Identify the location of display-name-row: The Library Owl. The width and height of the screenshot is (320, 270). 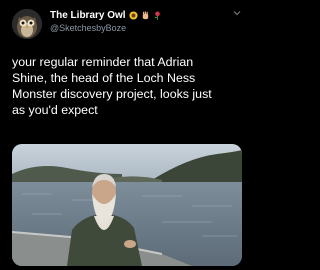
(106, 15).